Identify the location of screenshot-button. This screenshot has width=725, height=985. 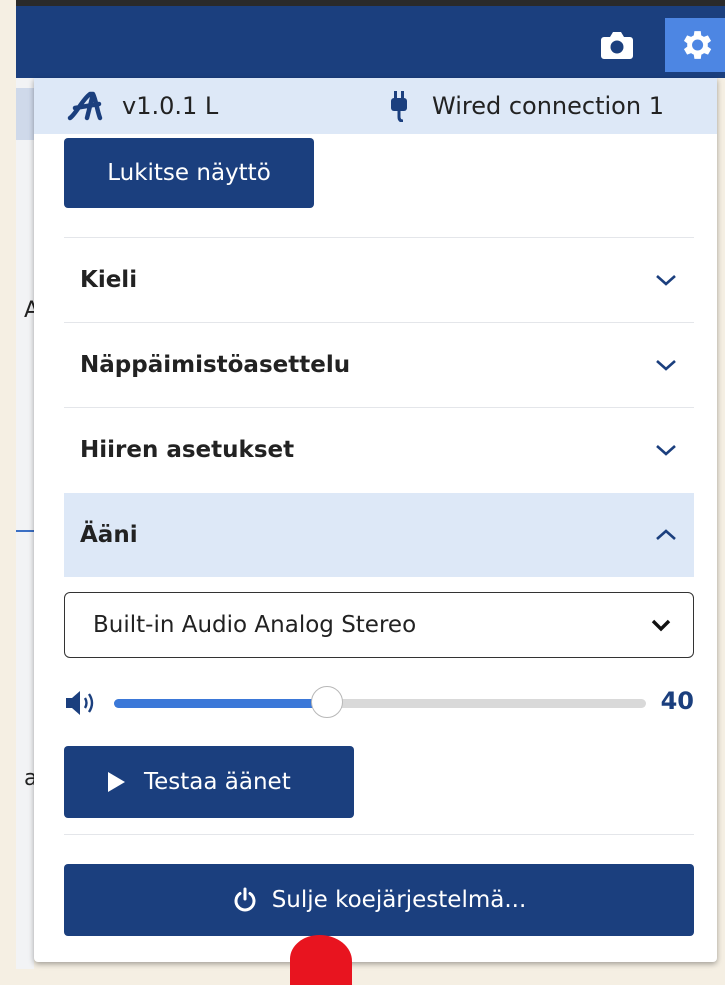
(617, 45).